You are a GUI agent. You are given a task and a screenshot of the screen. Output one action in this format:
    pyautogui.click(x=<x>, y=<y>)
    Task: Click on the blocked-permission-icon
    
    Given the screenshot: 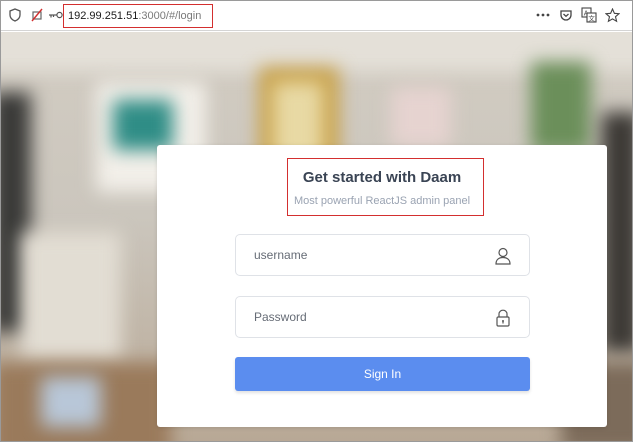 What is the action you would take?
    pyautogui.click(x=37, y=15)
    